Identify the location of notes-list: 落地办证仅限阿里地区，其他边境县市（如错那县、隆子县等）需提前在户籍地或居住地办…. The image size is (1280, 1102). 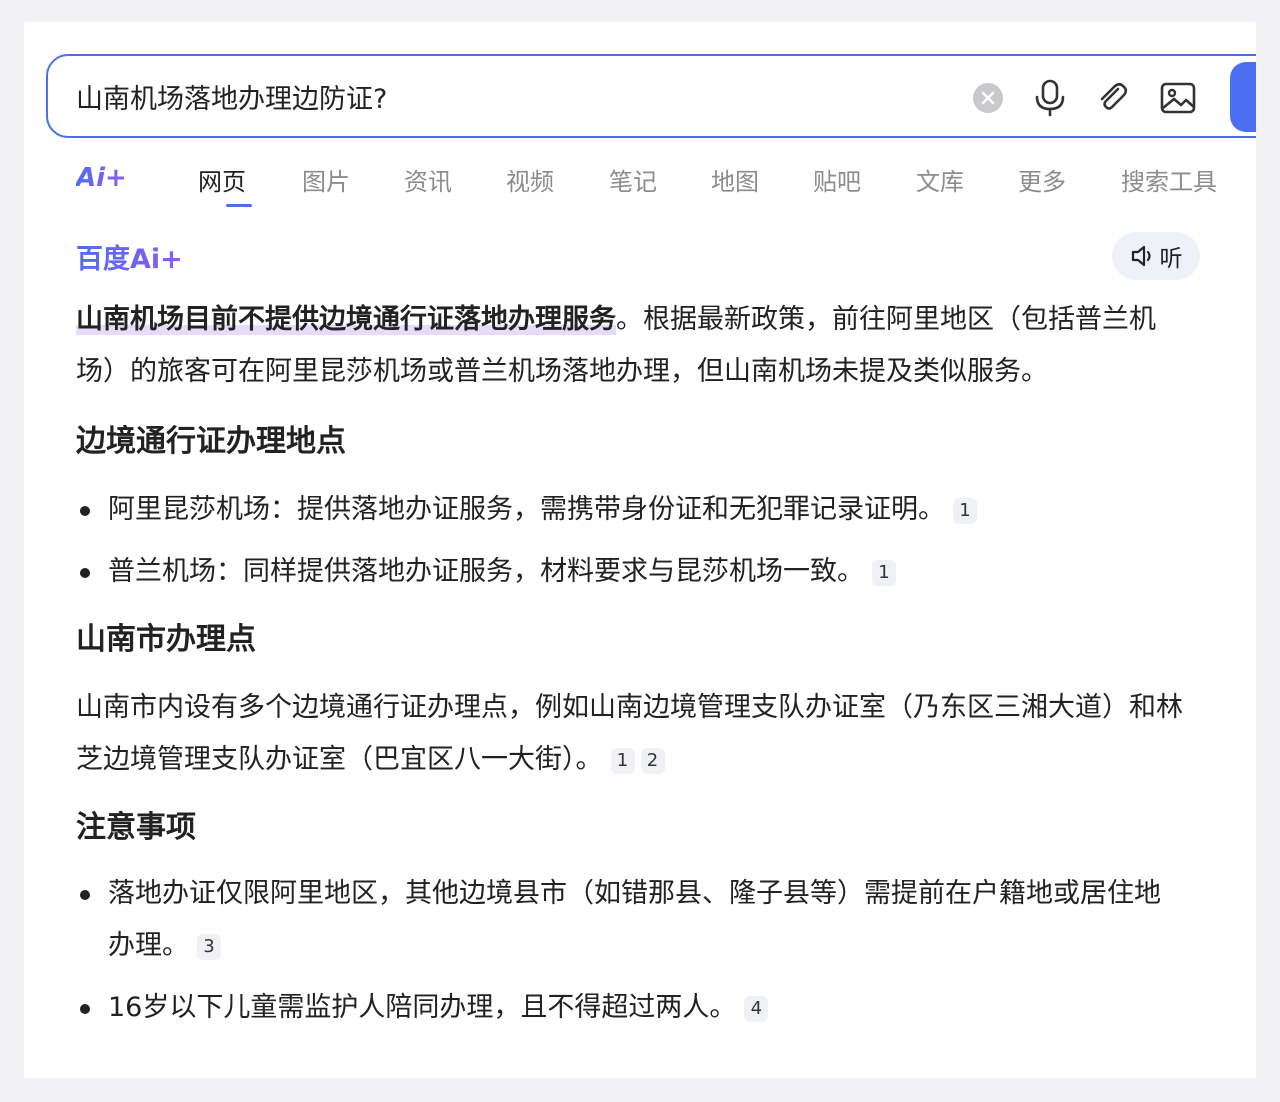
(631, 951).